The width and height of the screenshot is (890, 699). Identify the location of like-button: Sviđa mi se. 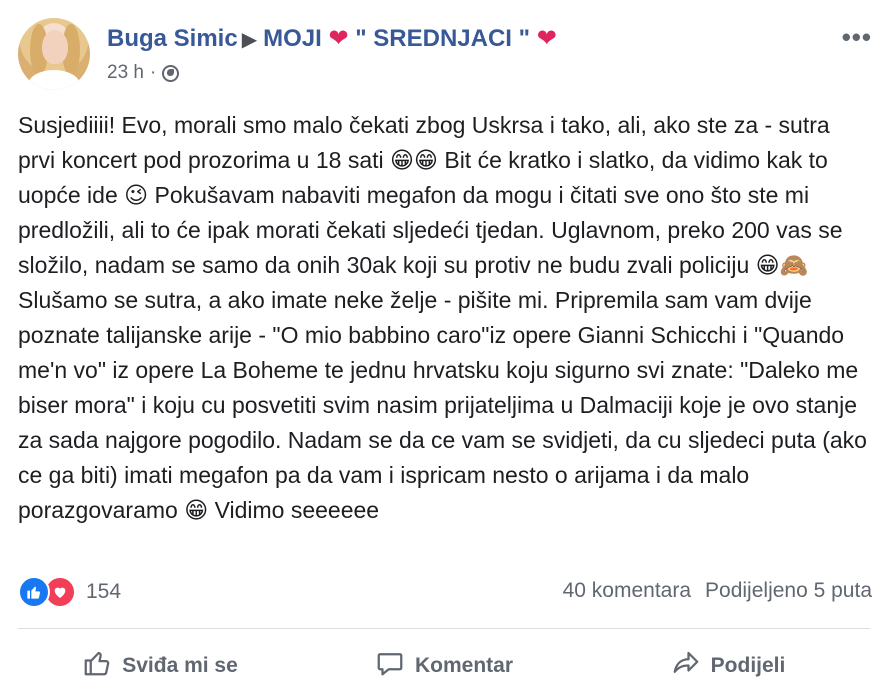
(160, 666).